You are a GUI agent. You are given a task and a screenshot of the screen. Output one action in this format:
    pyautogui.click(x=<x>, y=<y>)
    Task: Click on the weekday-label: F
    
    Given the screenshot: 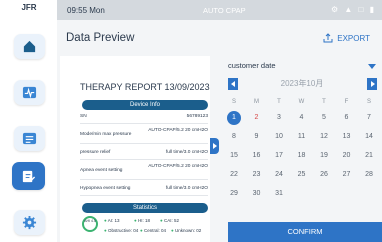 What is the action you would take?
    pyautogui.click(x=346, y=102)
    